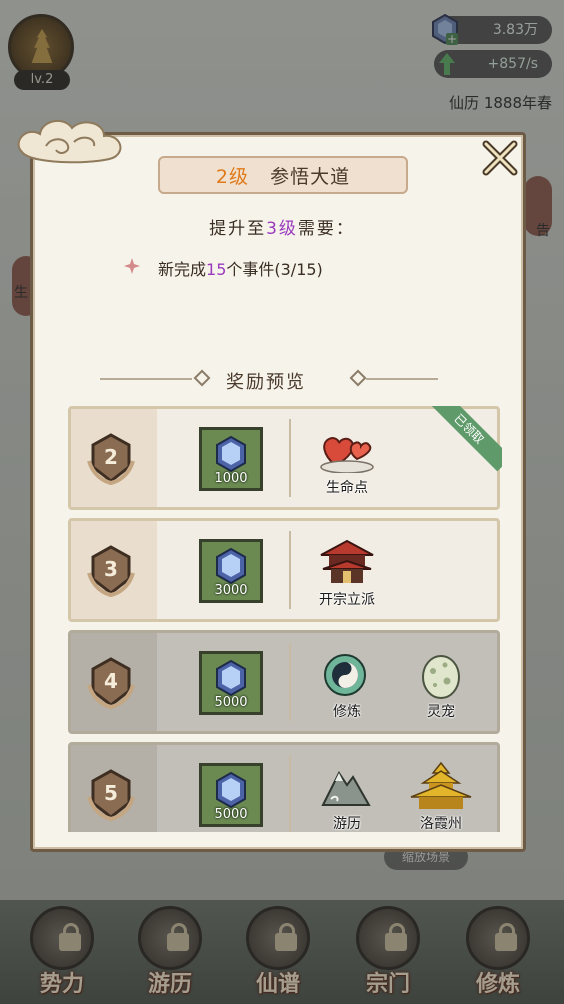 This screenshot has width=564, height=1004. I want to click on diamond-bullet-icon, so click(132, 266).